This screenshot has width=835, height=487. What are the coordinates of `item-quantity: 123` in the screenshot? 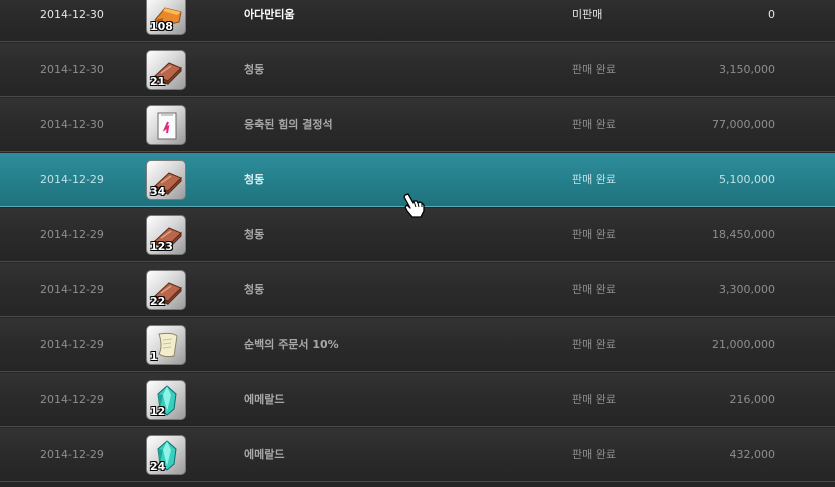 It's located at (161, 246).